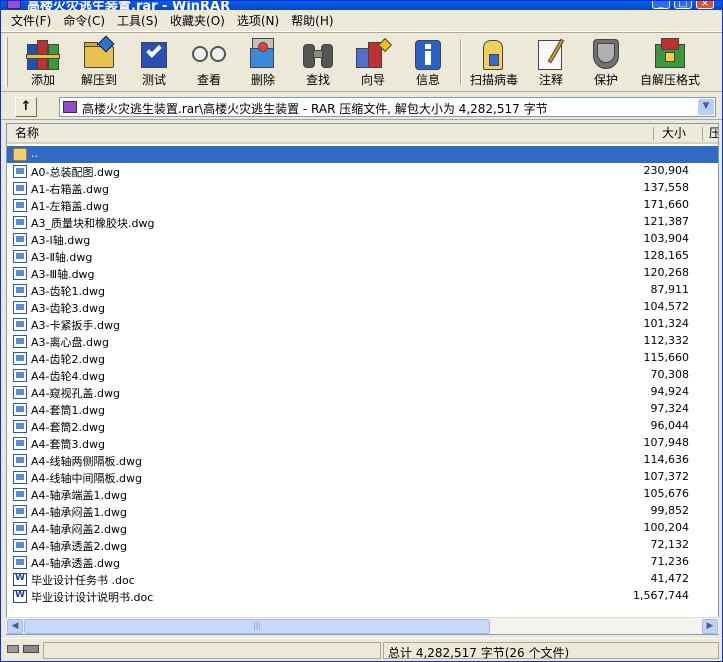 The image size is (723, 662). What do you see at coordinates (362, 222) in the screenshot?
I see `file-row: A3_质量块和橡胶块.dwg 121,387` at bounding box center [362, 222].